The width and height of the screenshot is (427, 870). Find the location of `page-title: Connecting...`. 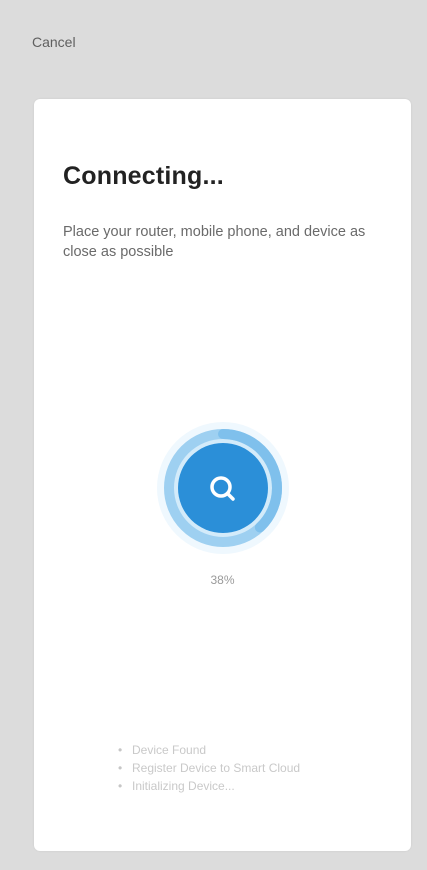

page-title: Connecting... is located at coordinates (143, 176).